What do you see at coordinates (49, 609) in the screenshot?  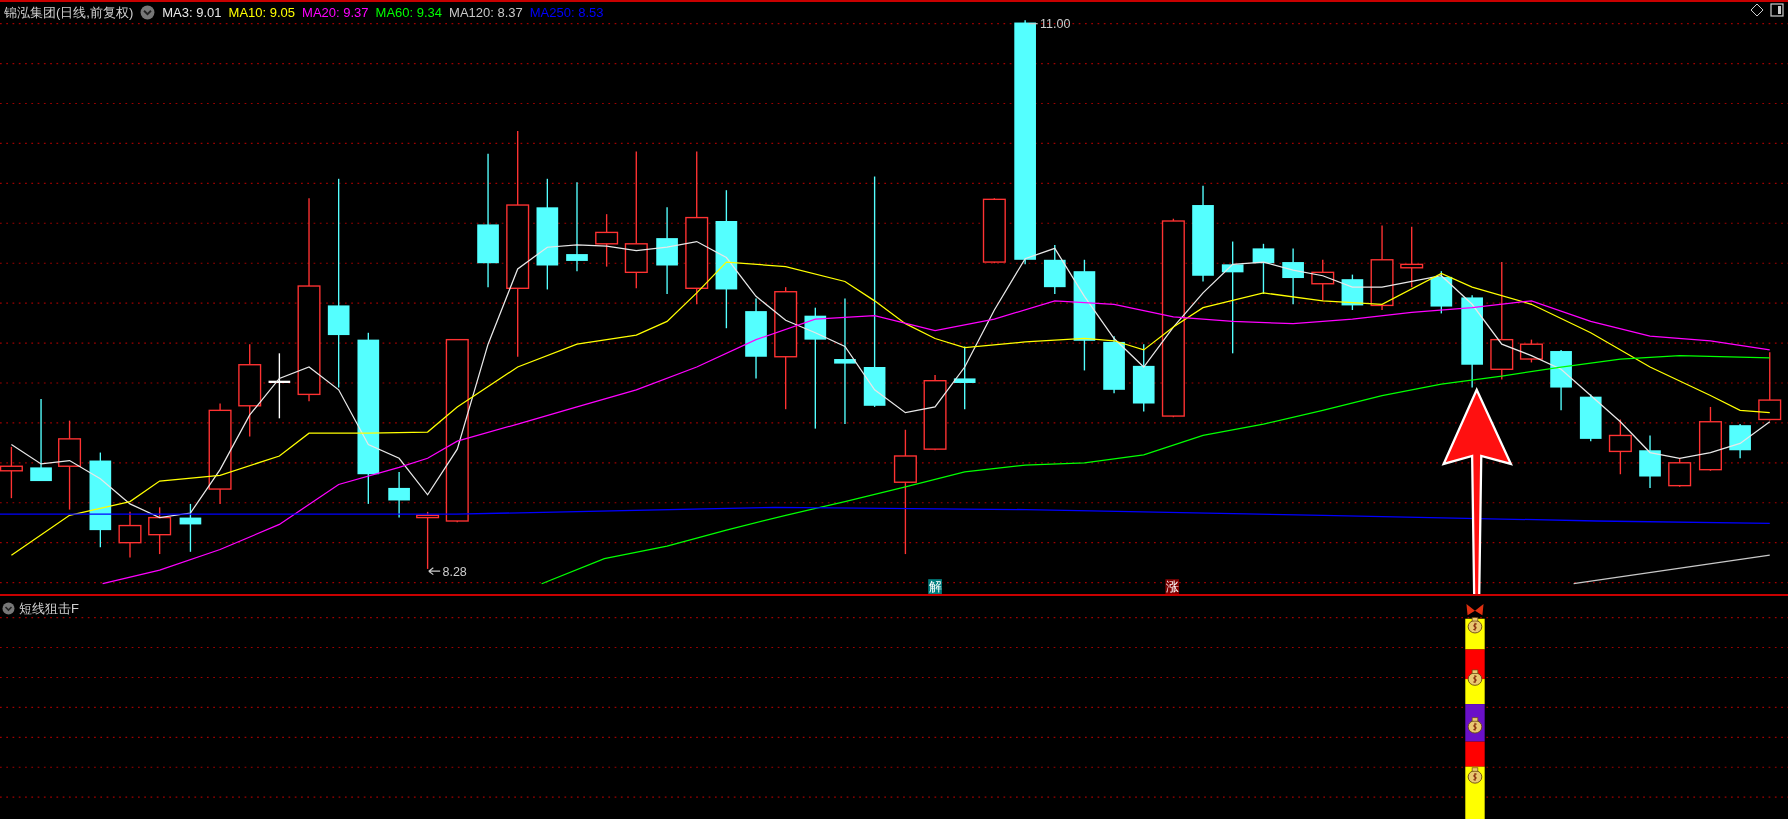 I see `indicator-title: 短线狙击F` at bounding box center [49, 609].